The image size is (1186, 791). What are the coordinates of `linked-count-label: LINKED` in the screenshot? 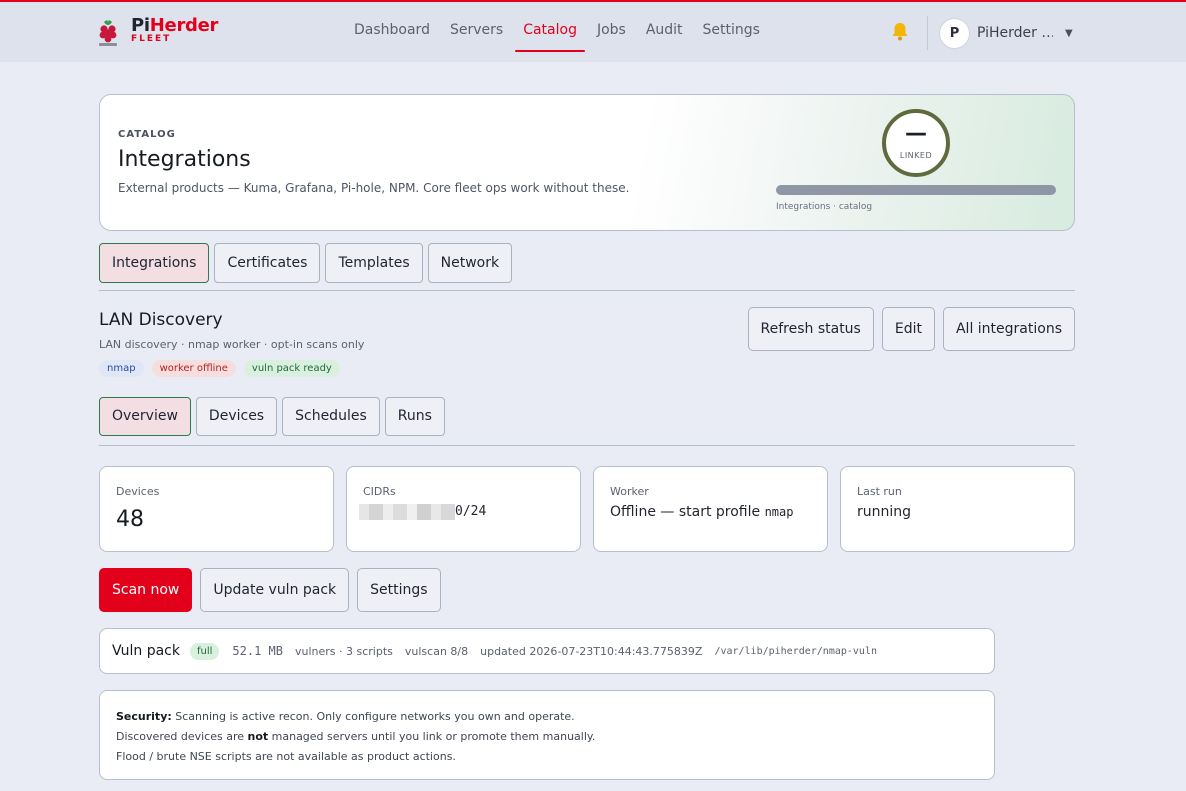 It's located at (916, 155).